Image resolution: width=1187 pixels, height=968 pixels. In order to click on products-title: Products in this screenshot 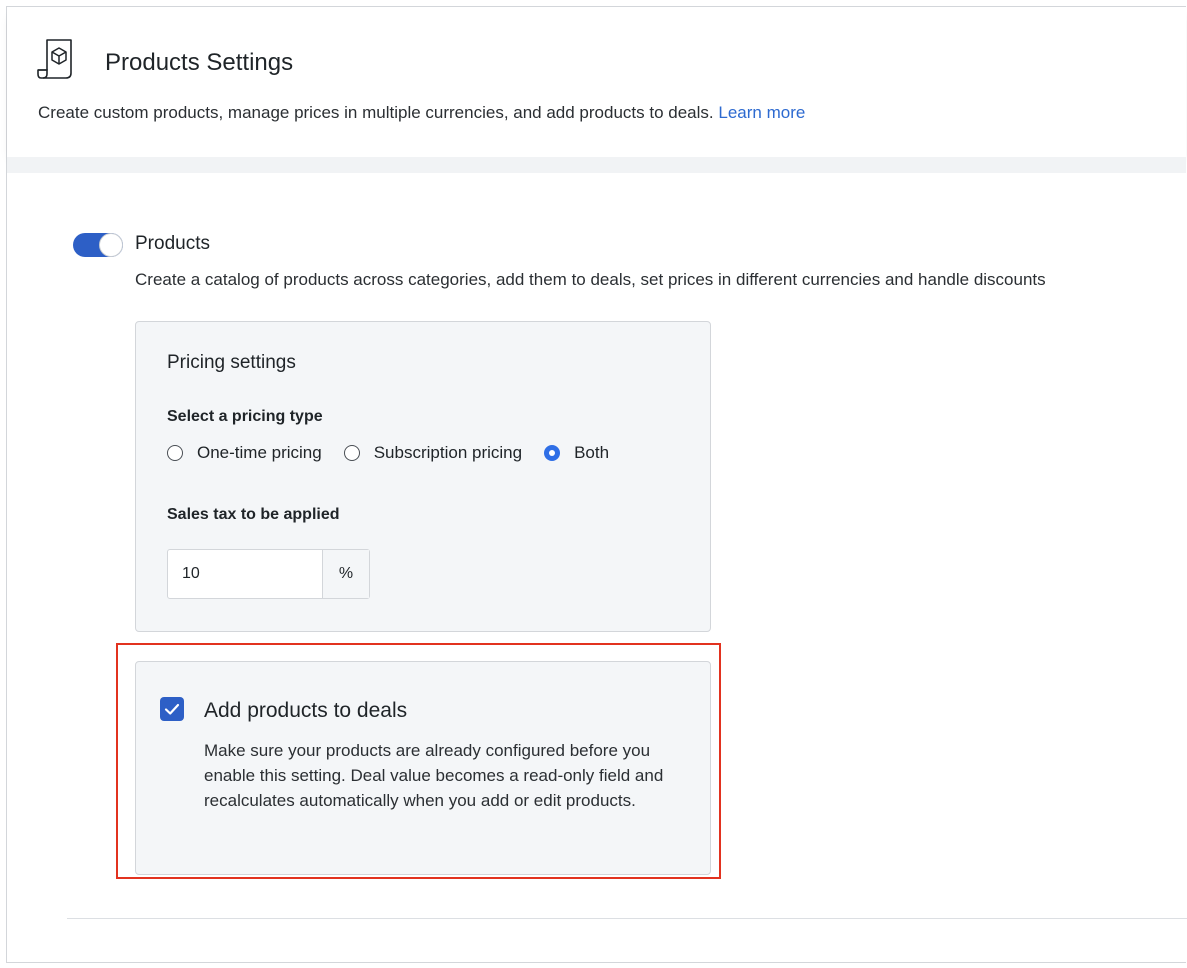, I will do `click(172, 243)`.